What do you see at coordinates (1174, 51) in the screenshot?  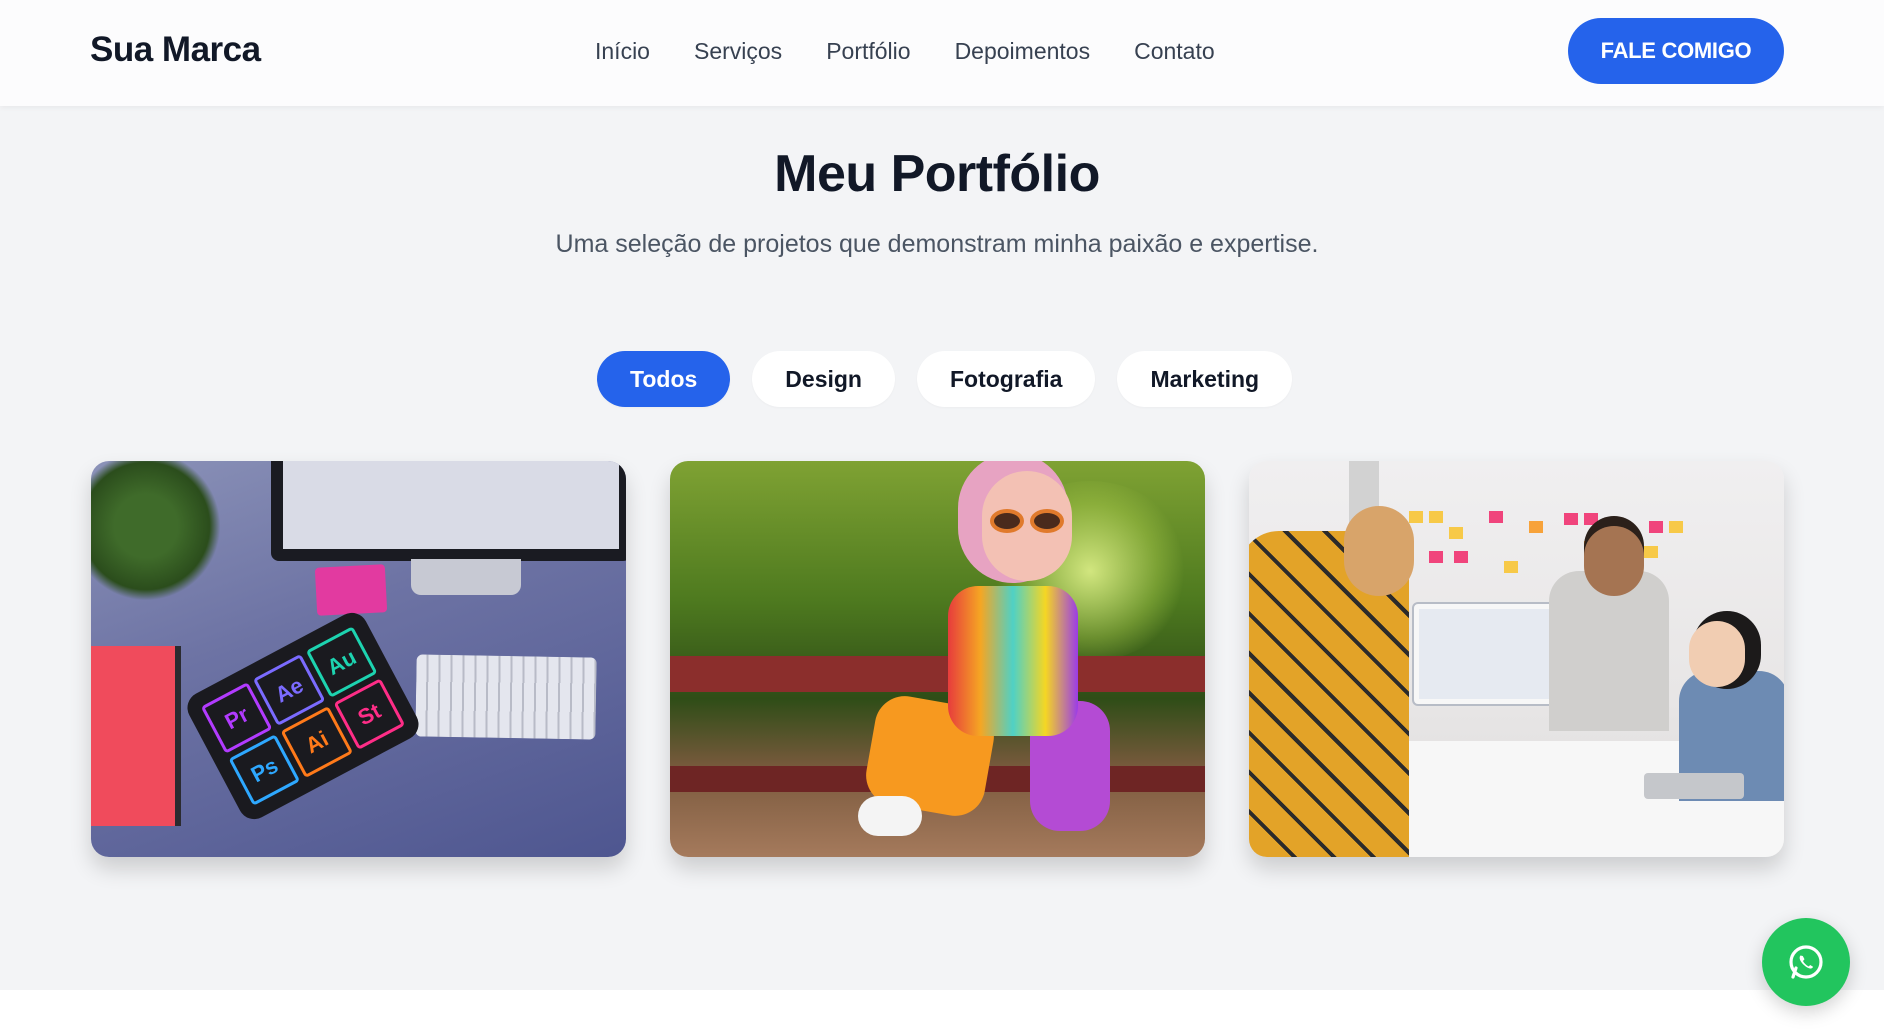 I see `nav-item-contato: Contato` at bounding box center [1174, 51].